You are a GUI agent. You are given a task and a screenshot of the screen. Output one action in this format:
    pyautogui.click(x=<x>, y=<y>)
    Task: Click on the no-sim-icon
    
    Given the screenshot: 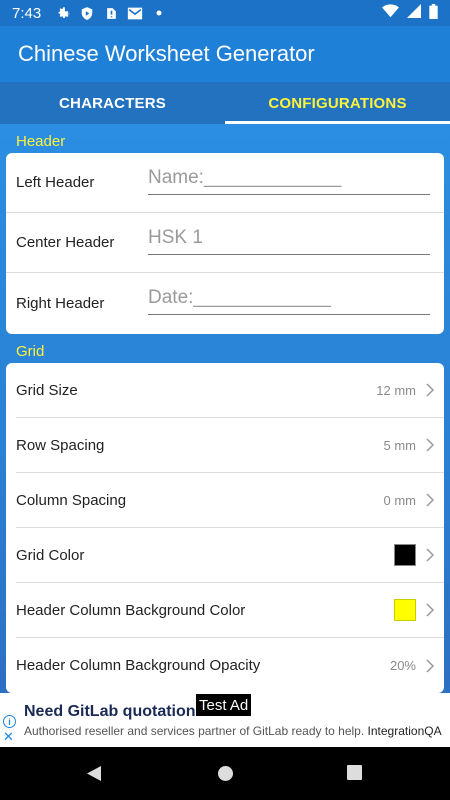 What is the action you would take?
    pyautogui.click(x=111, y=13)
    